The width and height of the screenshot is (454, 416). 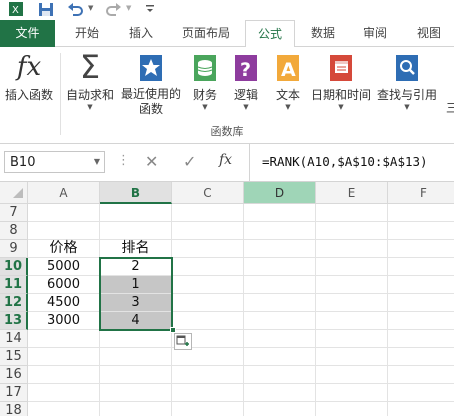 I want to click on column-header-c: C, so click(x=208, y=193).